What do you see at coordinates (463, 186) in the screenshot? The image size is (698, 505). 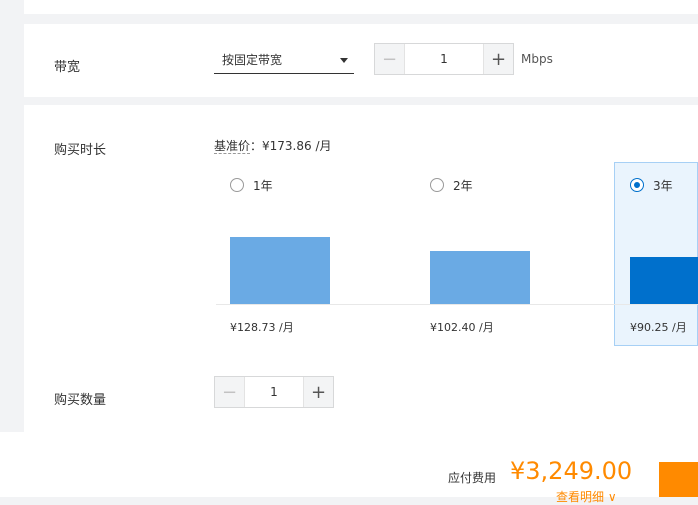 I see `option-label-2y: 2年` at bounding box center [463, 186].